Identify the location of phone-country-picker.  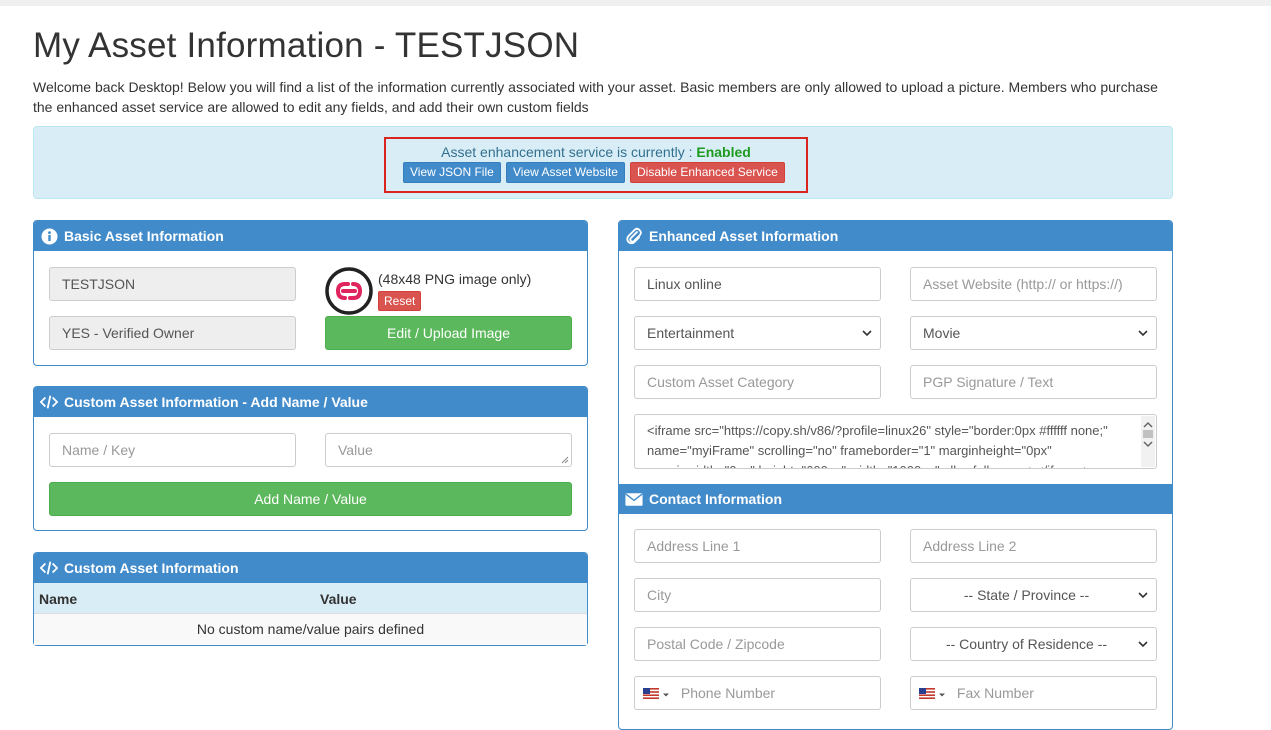
(662, 693).